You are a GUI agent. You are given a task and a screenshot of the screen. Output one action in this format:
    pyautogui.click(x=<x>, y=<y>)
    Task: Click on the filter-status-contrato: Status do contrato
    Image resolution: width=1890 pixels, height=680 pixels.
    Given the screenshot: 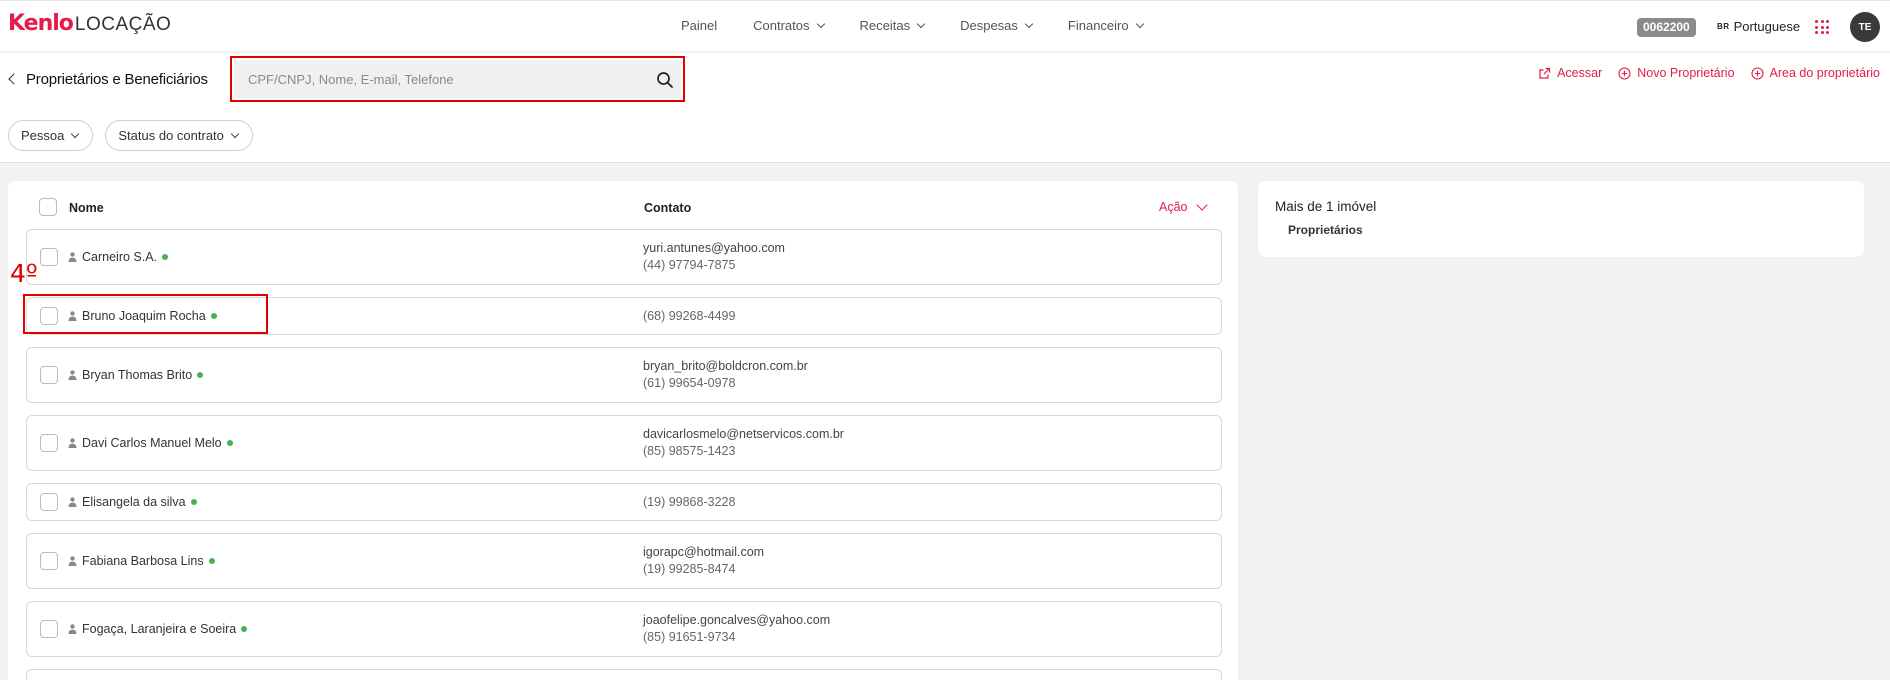 What is the action you would take?
    pyautogui.click(x=179, y=135)
    